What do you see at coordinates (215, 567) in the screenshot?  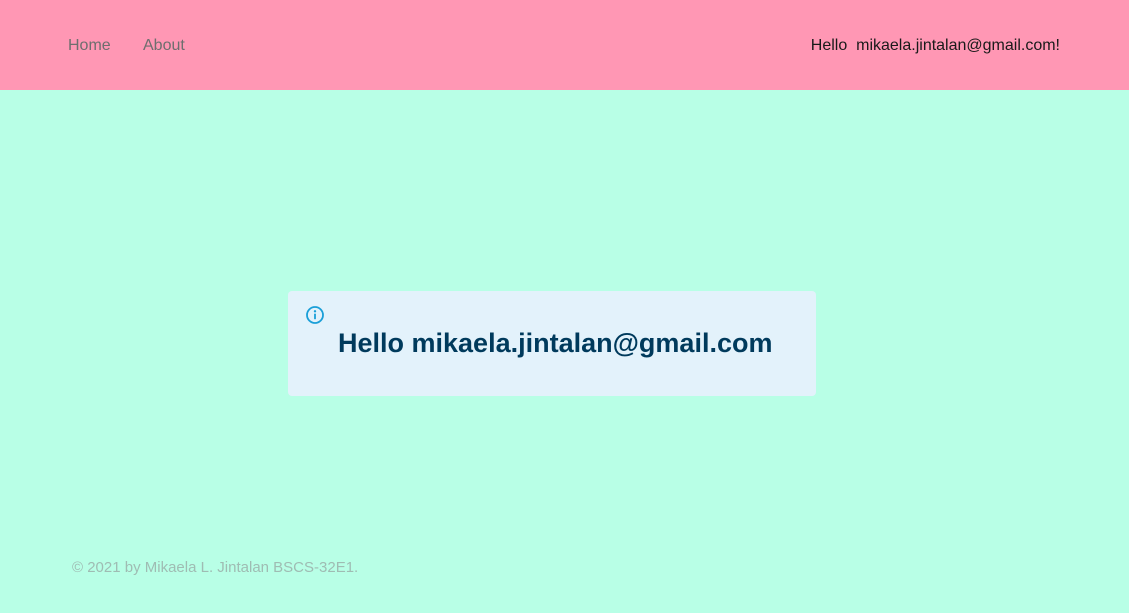 I see `footer-copyright: © 2021 by Mikaela L. Jintalan BSCS-32E1.` at bounding box center [215, 567].